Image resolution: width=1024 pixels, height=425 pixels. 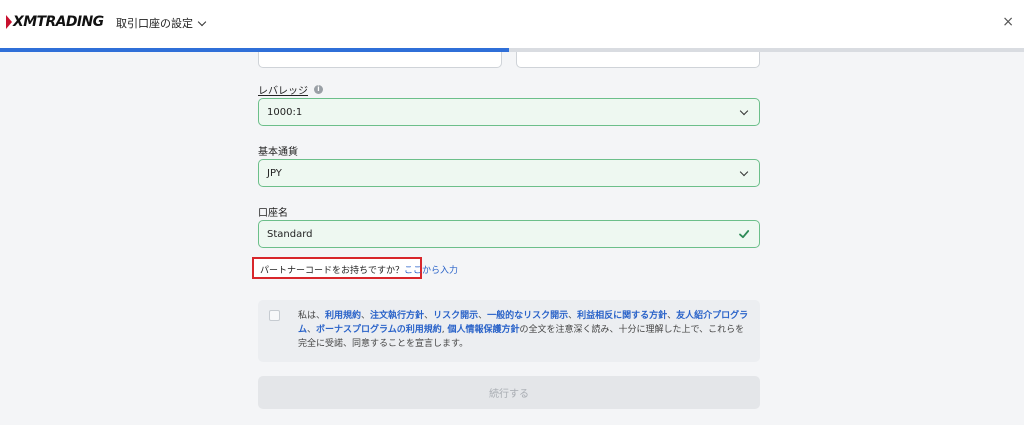 I want to click on xm-logo: XMTRADING, so click(x=55, y=22).